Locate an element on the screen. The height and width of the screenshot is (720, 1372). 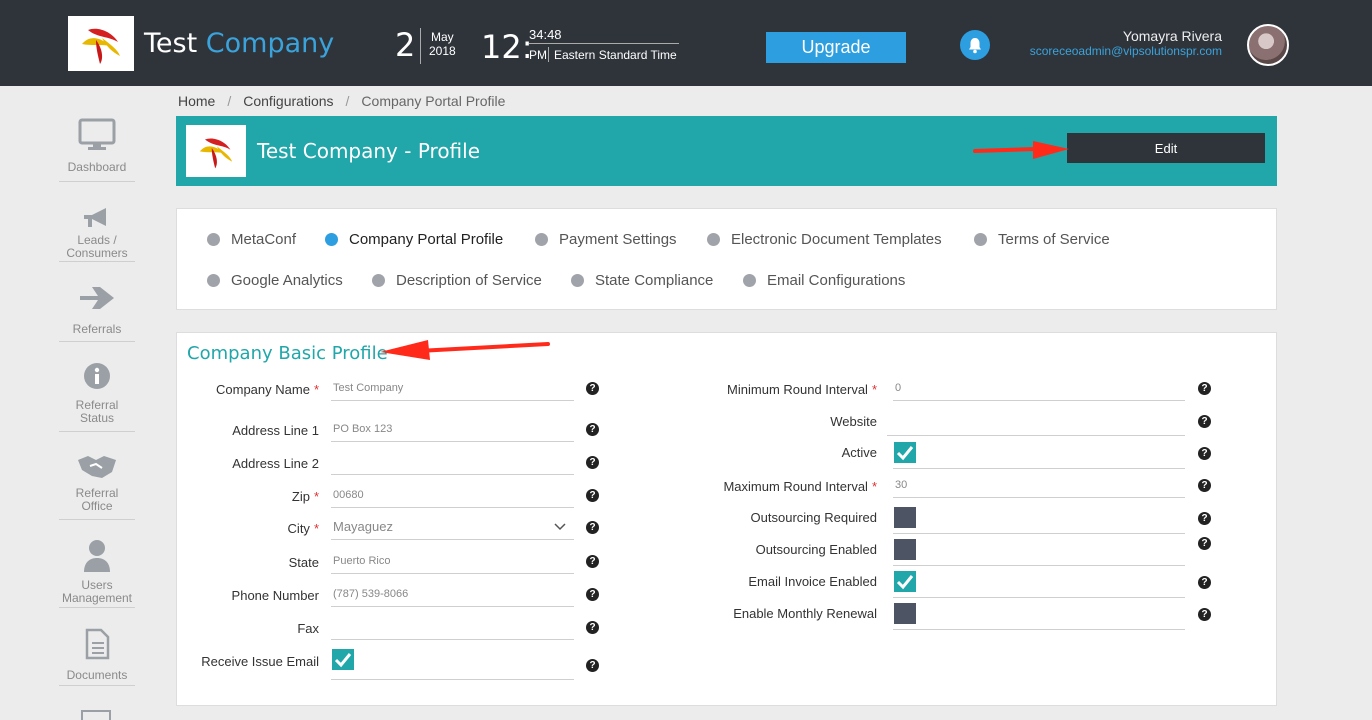
address-line-2-input is located at coordinates (452, 462).